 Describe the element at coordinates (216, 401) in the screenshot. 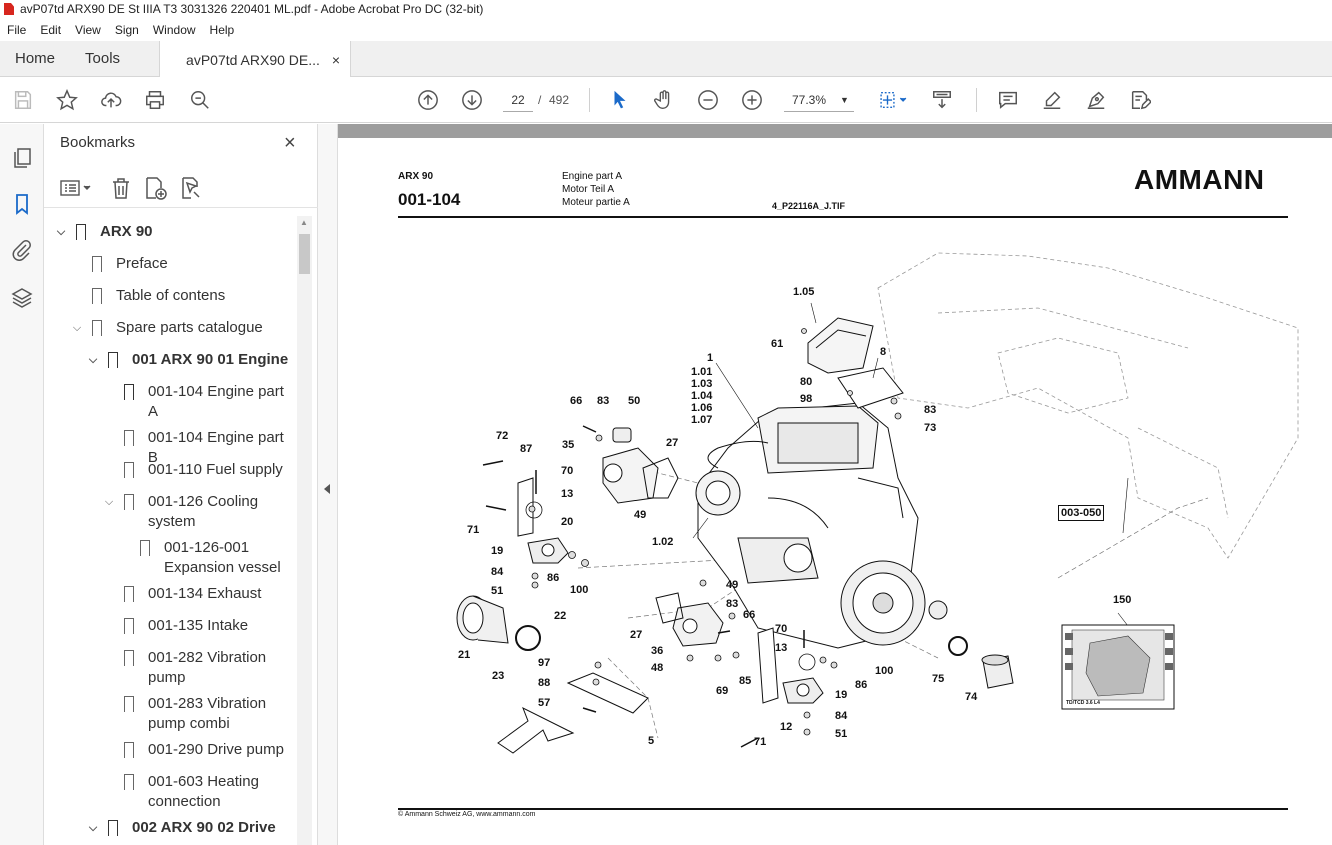

I see `bookmark-label: 001-104 Engine part A` at that location.